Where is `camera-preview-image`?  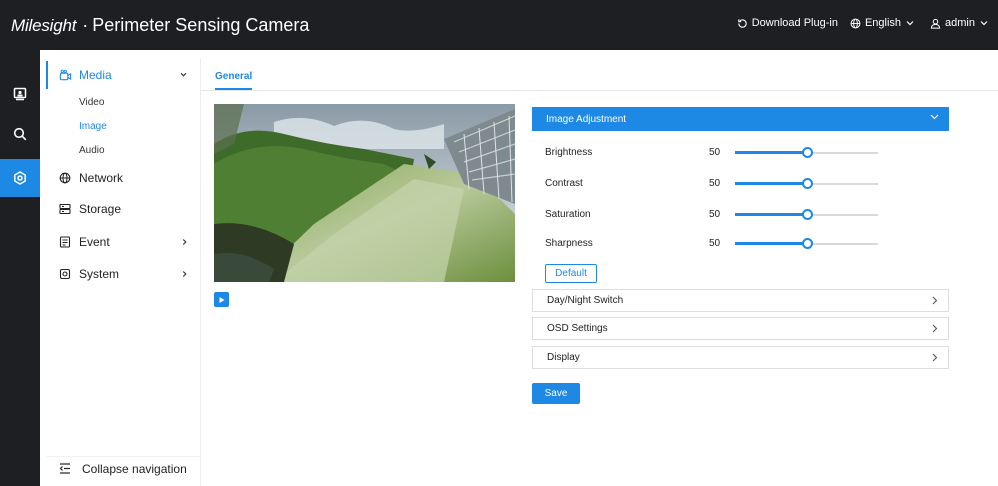 camera-preview-image is located at coordinates (364, 193).